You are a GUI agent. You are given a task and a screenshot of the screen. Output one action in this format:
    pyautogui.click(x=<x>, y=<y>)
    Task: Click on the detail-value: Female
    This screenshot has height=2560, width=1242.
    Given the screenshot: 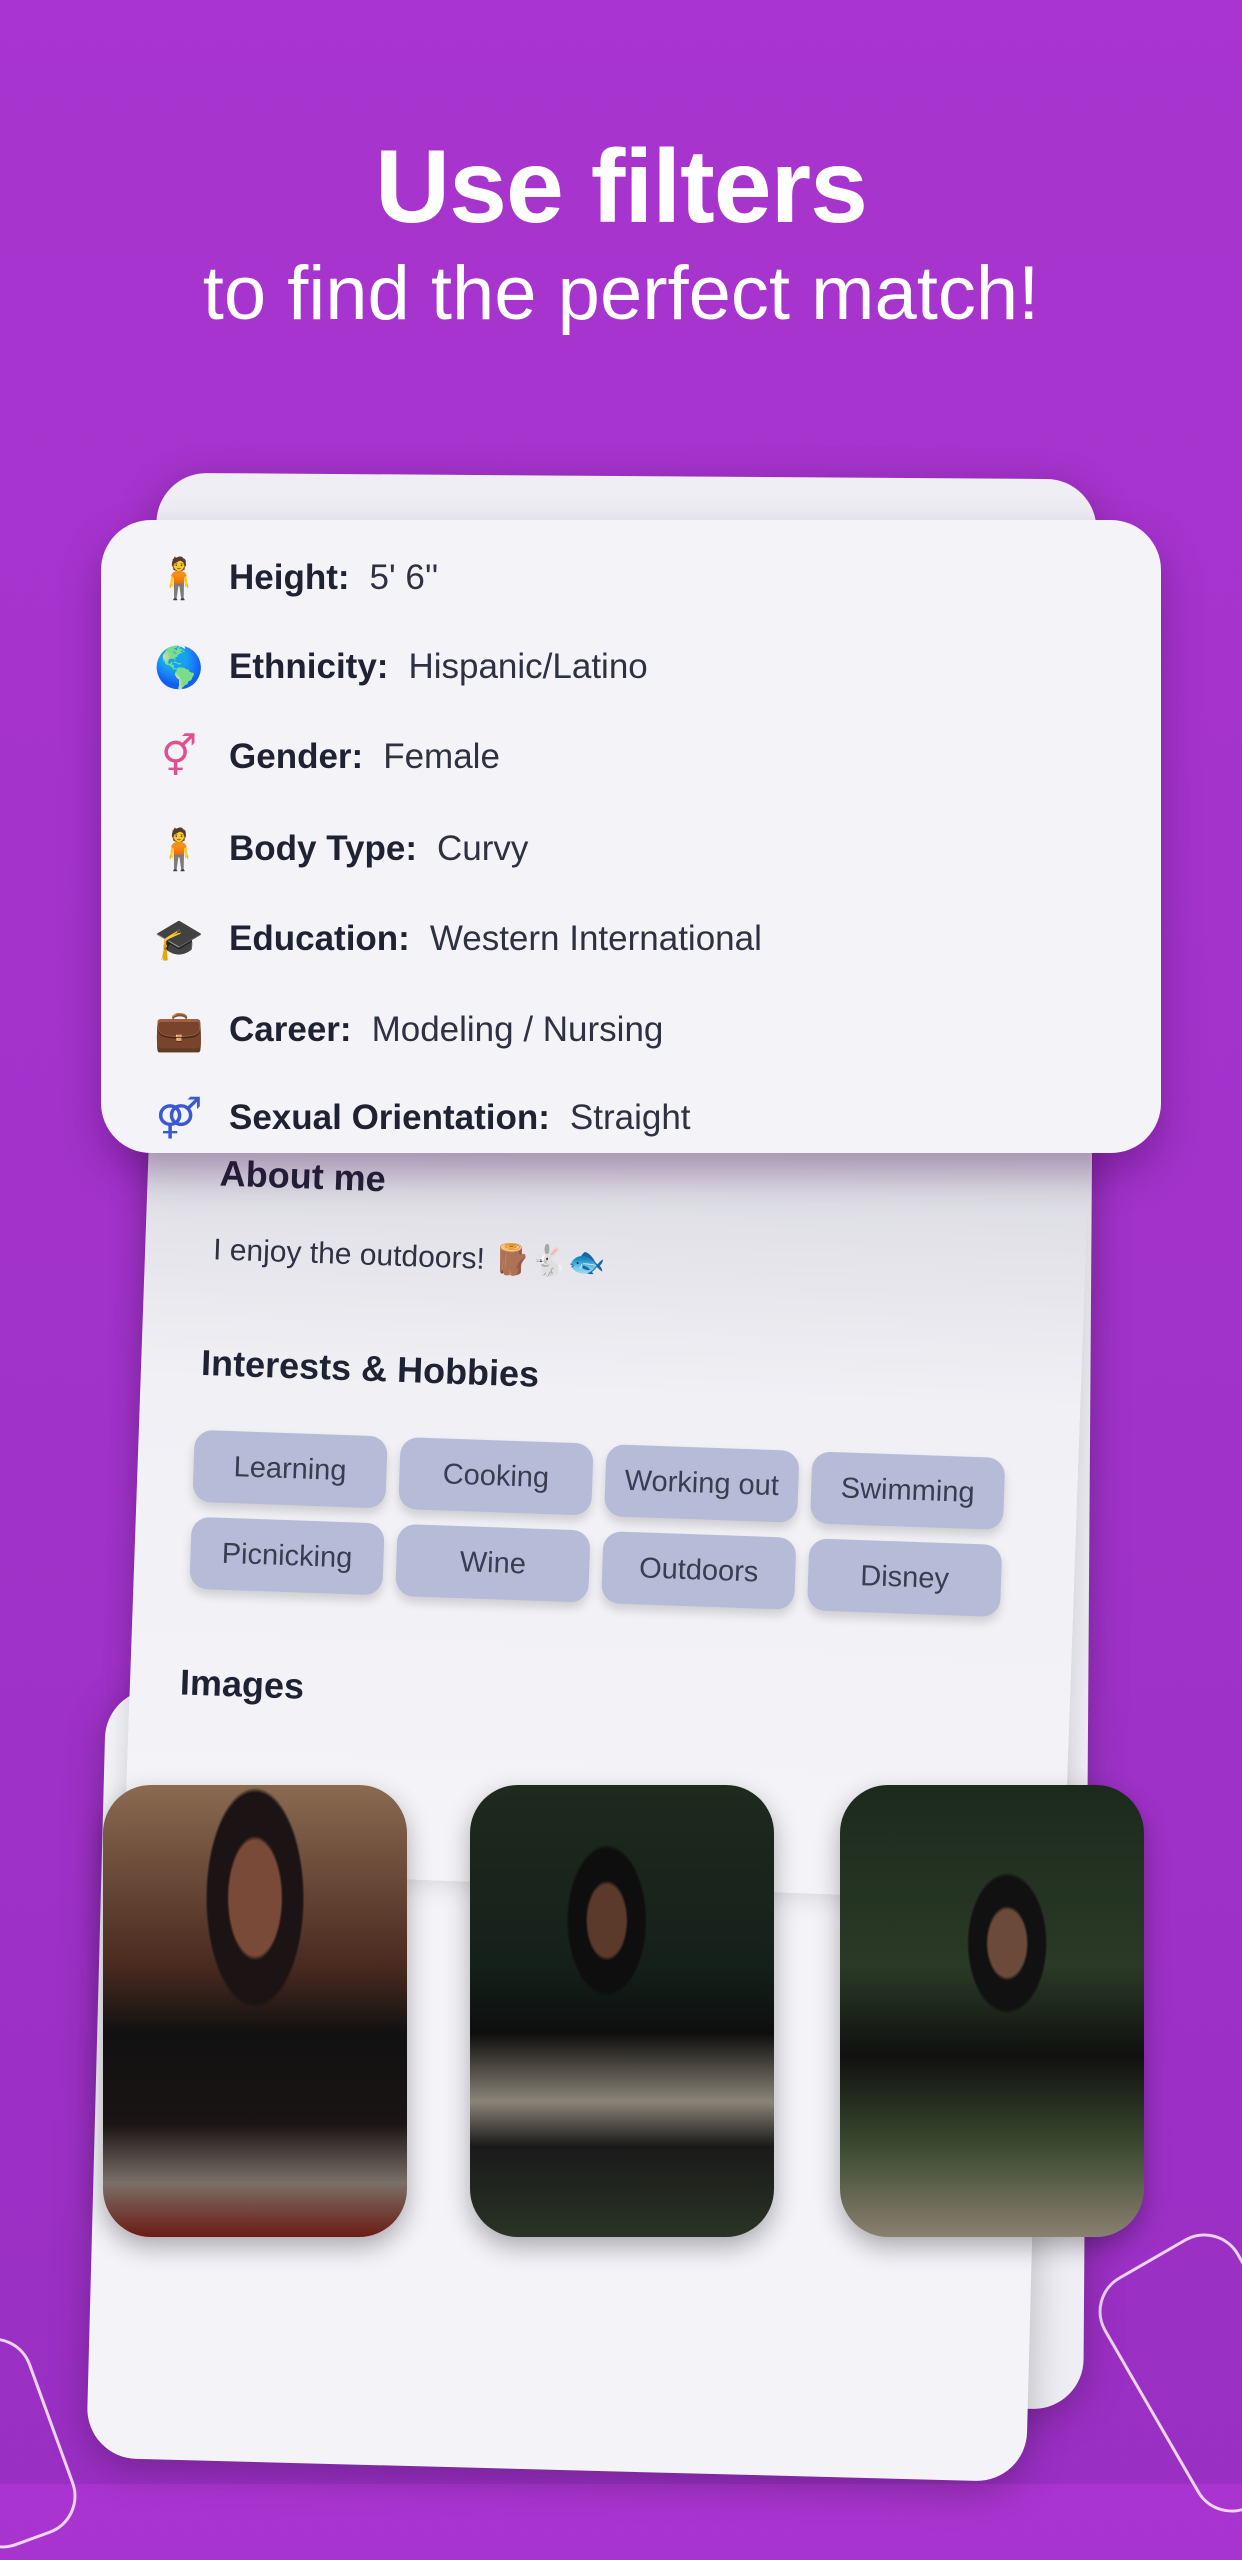 What is the action you would take?
    pyautogui.click(x=441, y=756)
    